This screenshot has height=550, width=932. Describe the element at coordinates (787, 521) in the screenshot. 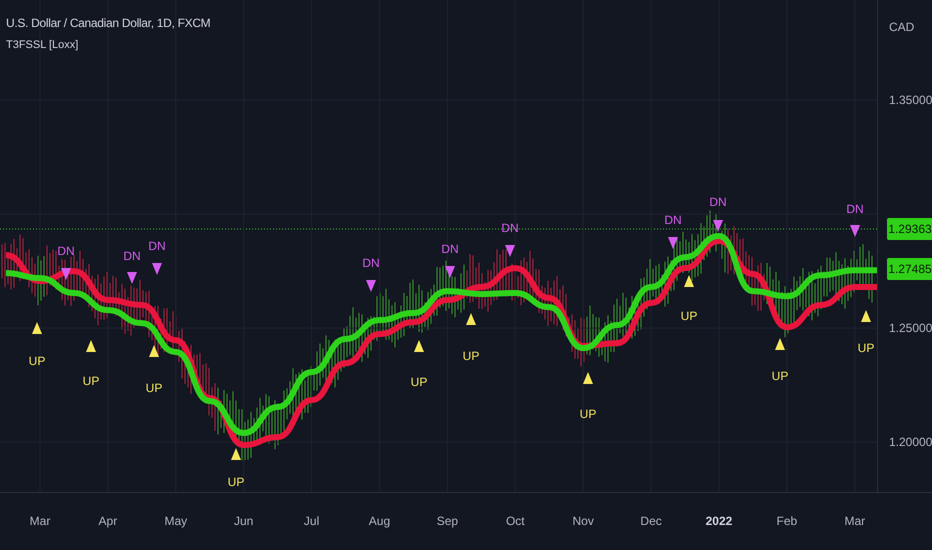

I see `time-tick: Feb` at that location.